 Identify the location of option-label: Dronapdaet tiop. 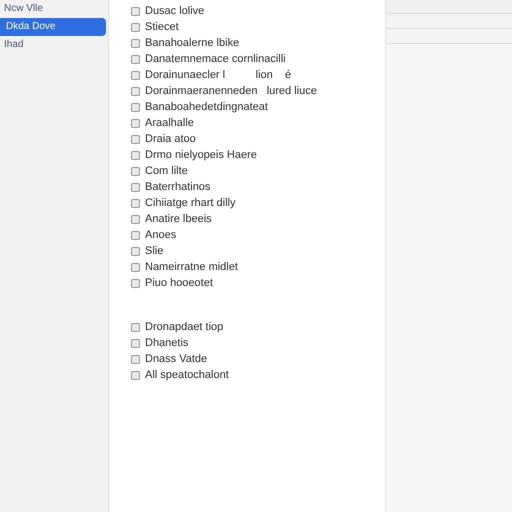
(184, 327).